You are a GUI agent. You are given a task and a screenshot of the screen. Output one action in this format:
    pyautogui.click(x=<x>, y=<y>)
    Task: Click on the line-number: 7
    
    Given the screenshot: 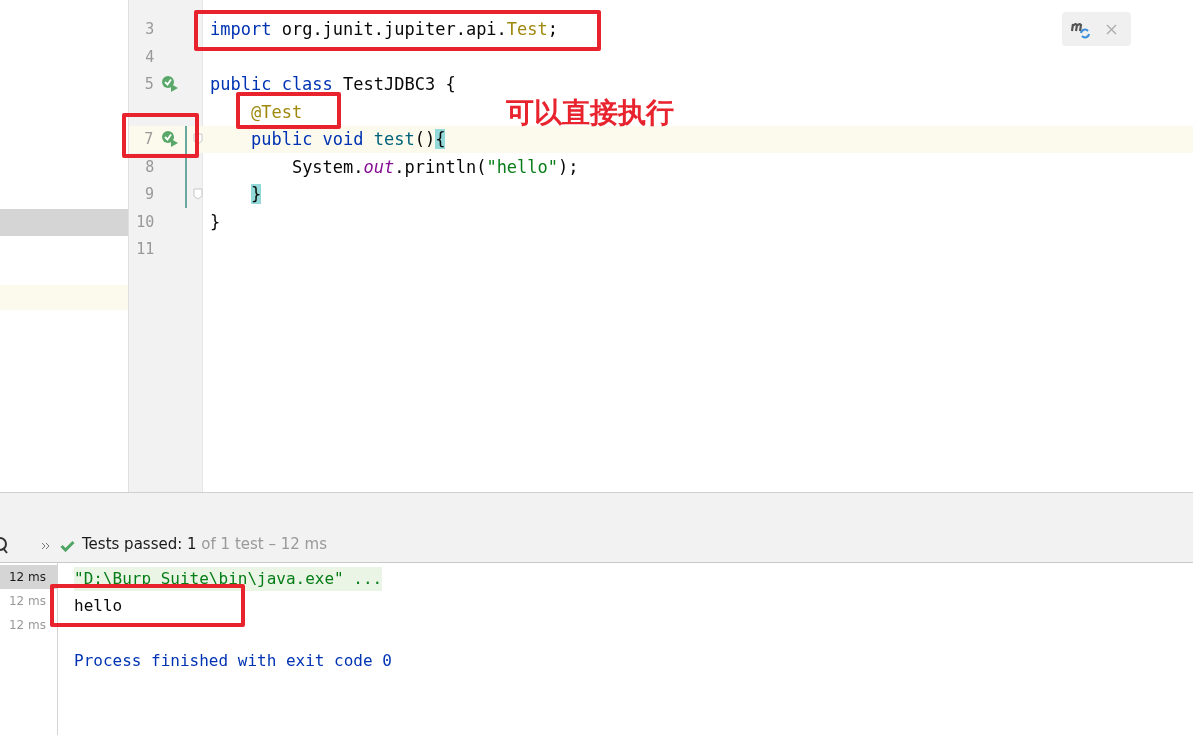 What is the action you would take?
    pyautogui.click(x=148, y=139)
    